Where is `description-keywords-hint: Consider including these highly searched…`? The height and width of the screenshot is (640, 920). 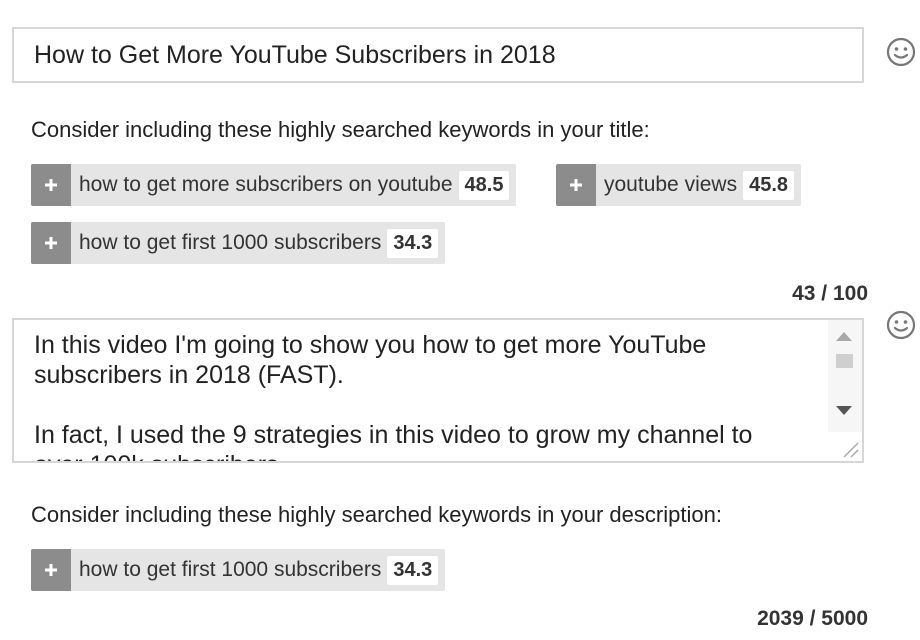 description-keywords-hint: Consider including these highly searched… is located at coordinates (376, 514).